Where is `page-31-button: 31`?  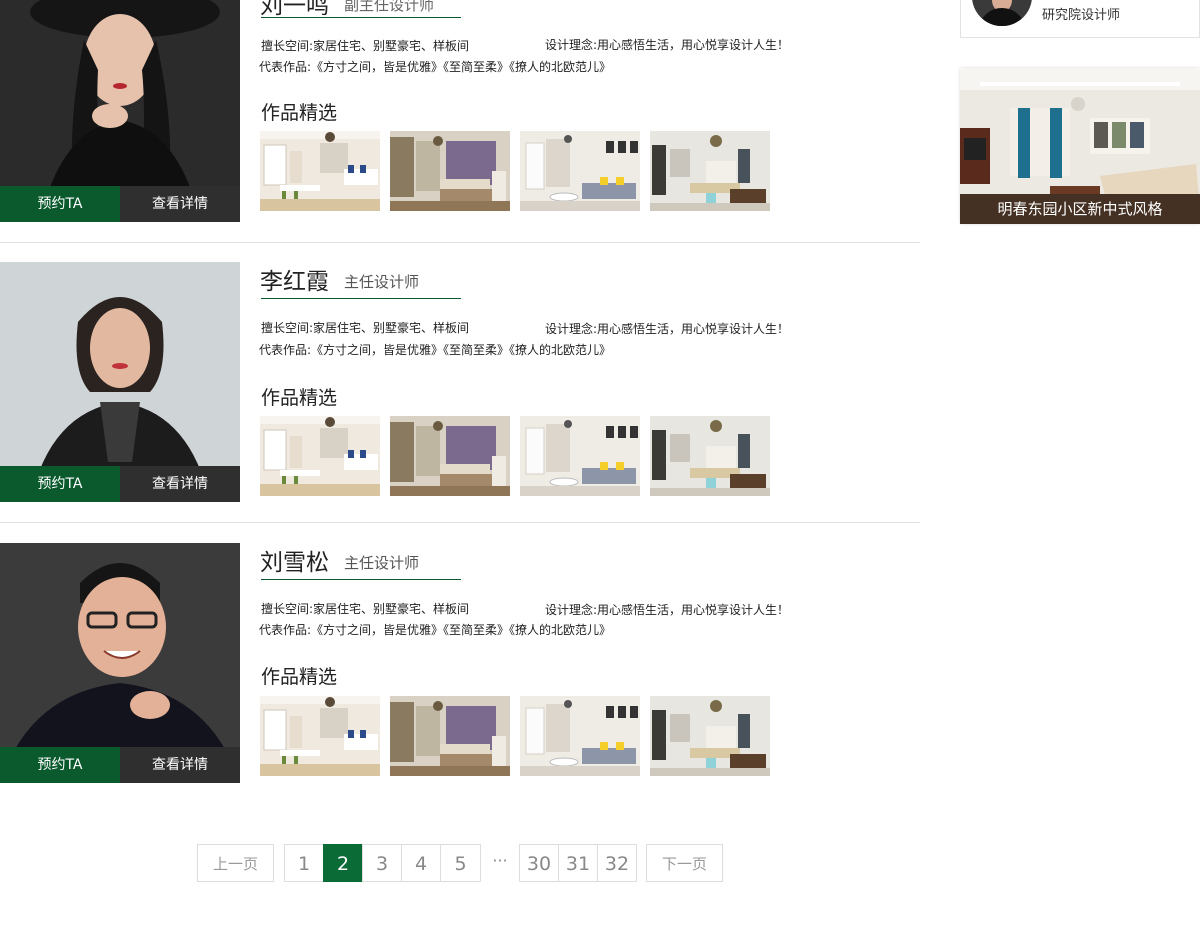
page-31-button: 31 is located at coordinates (578, 863).